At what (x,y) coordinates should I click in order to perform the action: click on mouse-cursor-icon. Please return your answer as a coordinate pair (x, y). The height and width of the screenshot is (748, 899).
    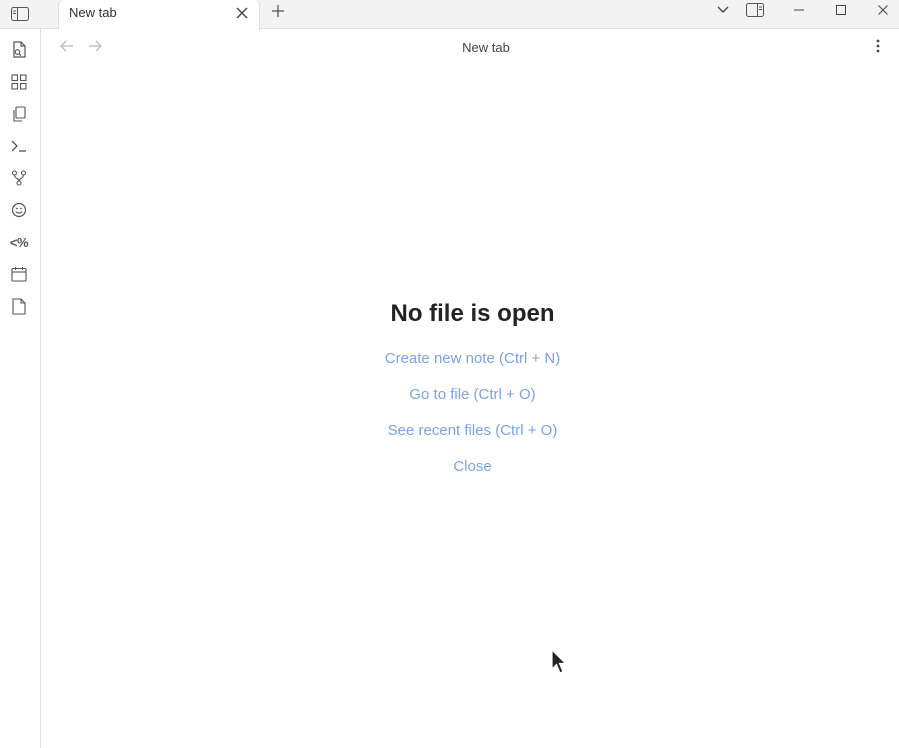
    Looking at the image, I should click on (559, 662).